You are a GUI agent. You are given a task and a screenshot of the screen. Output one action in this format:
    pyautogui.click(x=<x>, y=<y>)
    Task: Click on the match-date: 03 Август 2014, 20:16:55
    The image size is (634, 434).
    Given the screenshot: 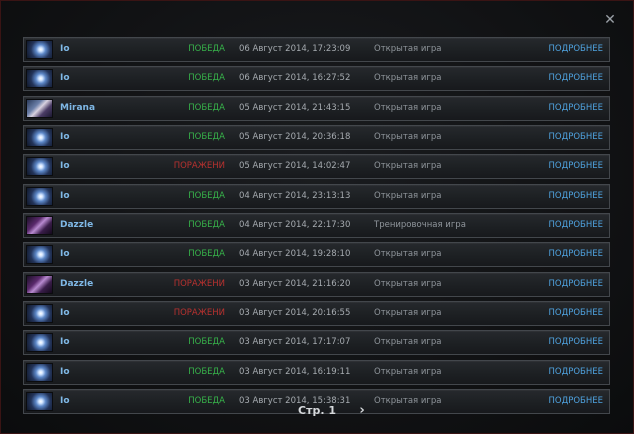 What is the action you would take?
    pyautogui.click(x=295, y=313)
    